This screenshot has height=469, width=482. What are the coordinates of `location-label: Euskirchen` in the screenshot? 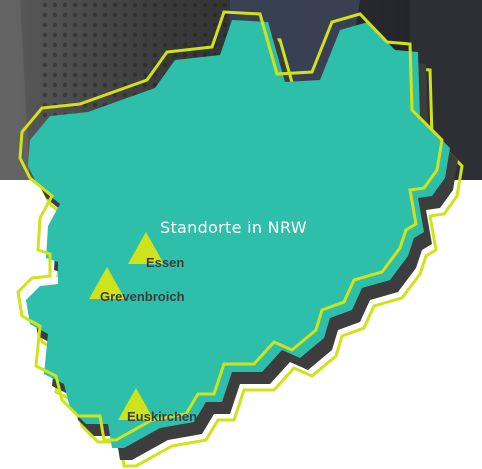 It's located at (162, 416).